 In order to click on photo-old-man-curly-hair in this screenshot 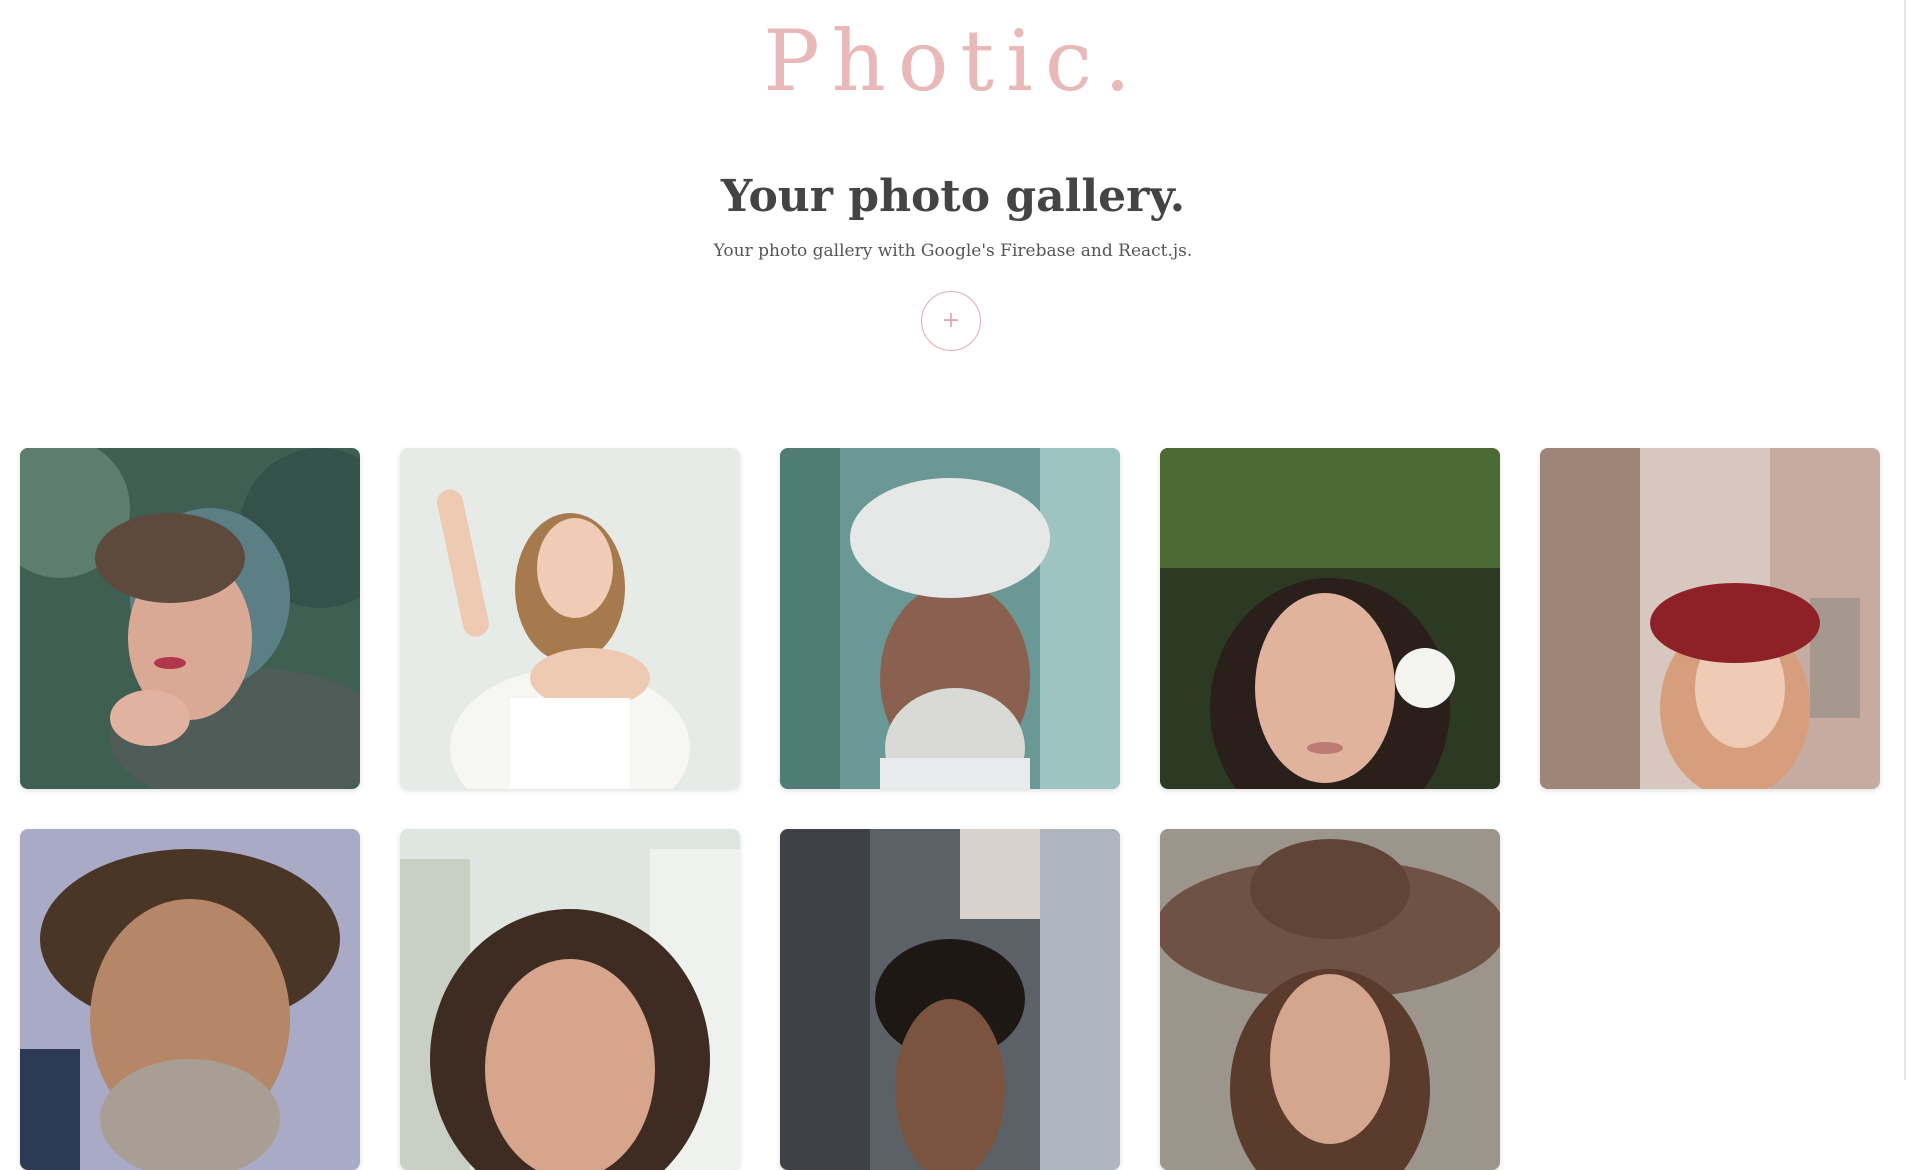, I will do `click(190, 999)`.